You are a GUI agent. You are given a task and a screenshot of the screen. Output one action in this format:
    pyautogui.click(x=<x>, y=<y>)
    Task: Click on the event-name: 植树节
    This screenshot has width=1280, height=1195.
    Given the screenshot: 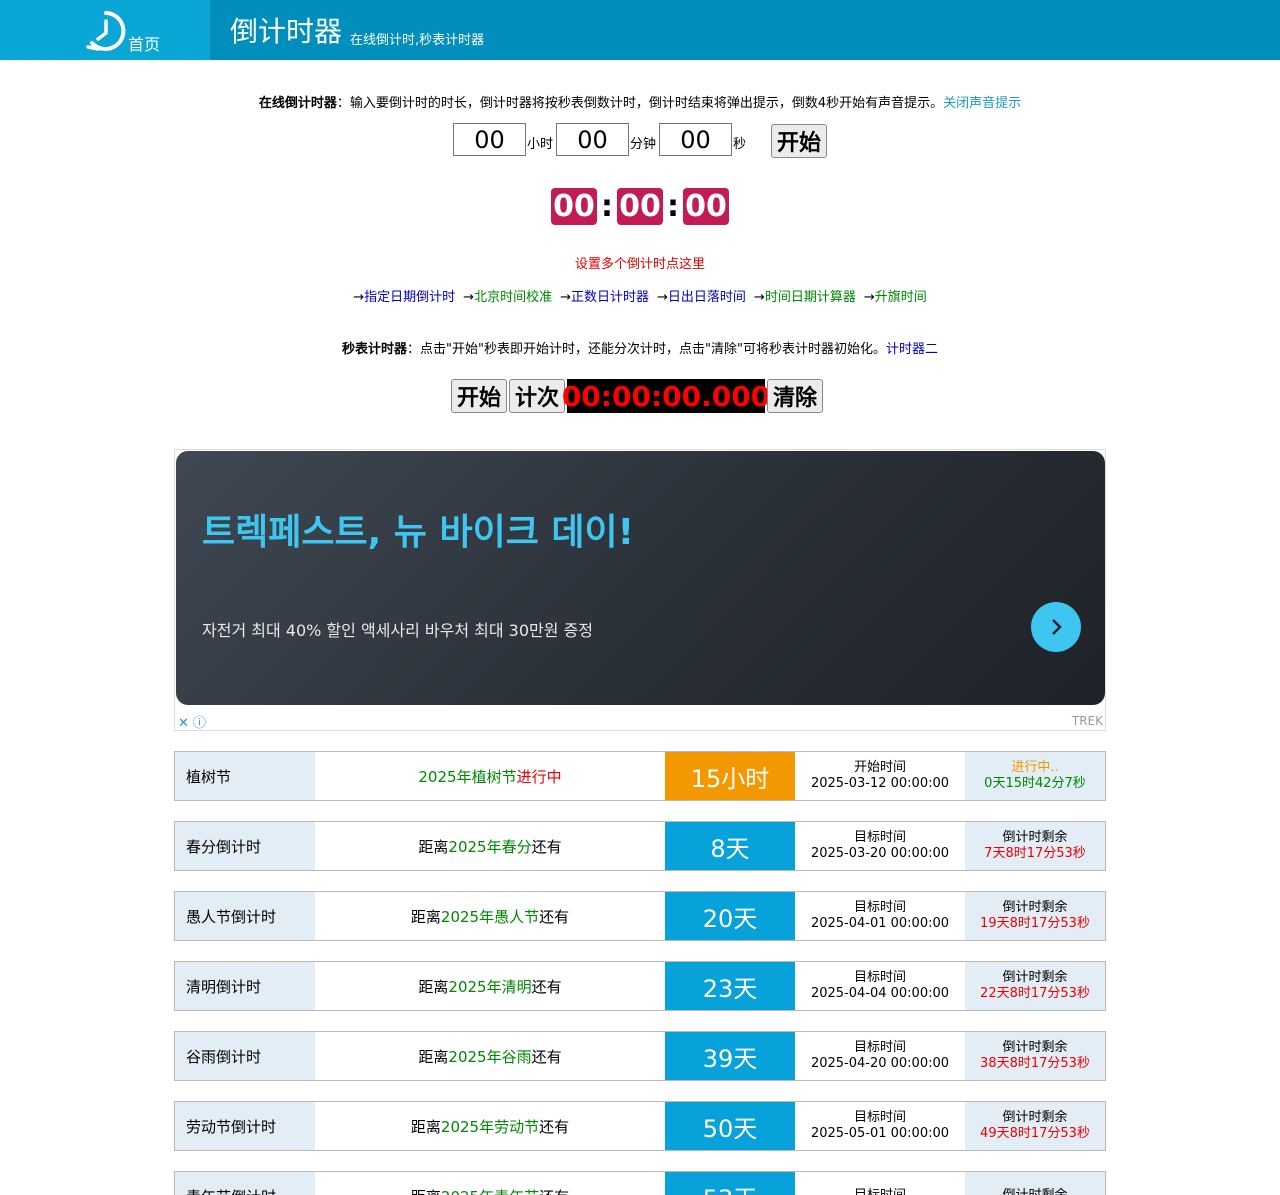 What is the action you would take?
    pyautogui.click(x=245, y=776)
    